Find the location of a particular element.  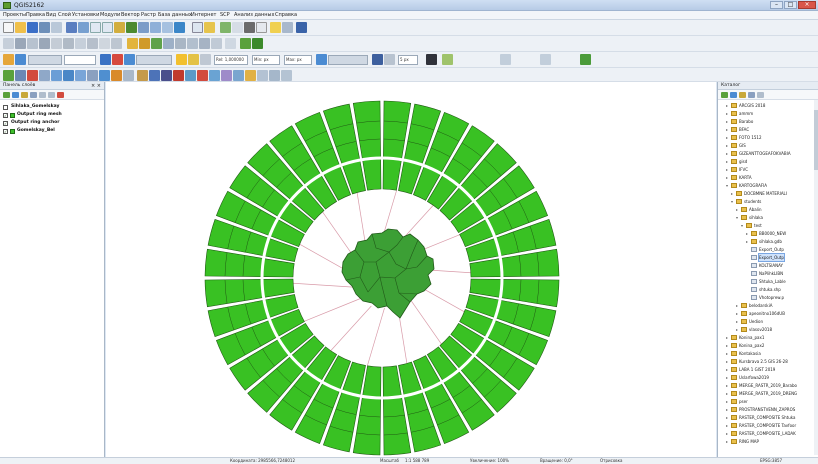

copy-features-icon is located at coordinates (104, 43).